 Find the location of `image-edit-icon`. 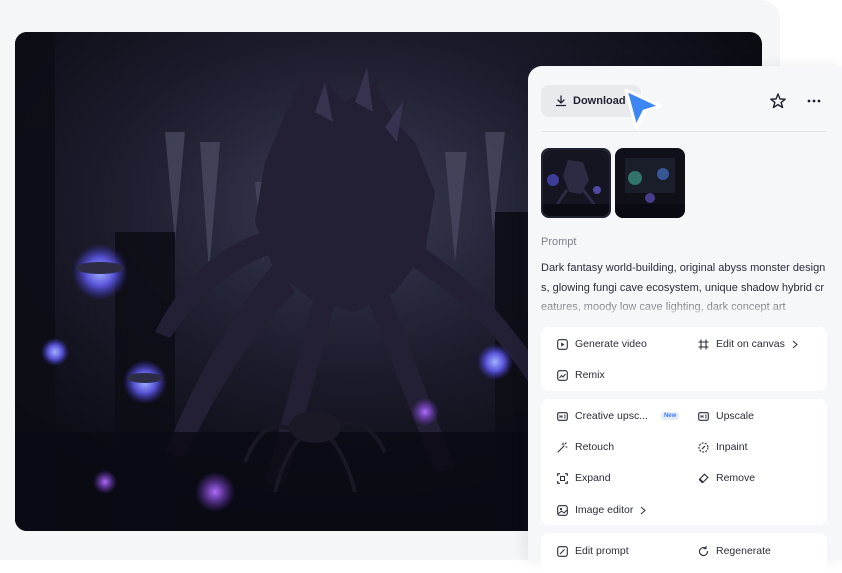

image-edit-icon is located at coordinates (562, 510).